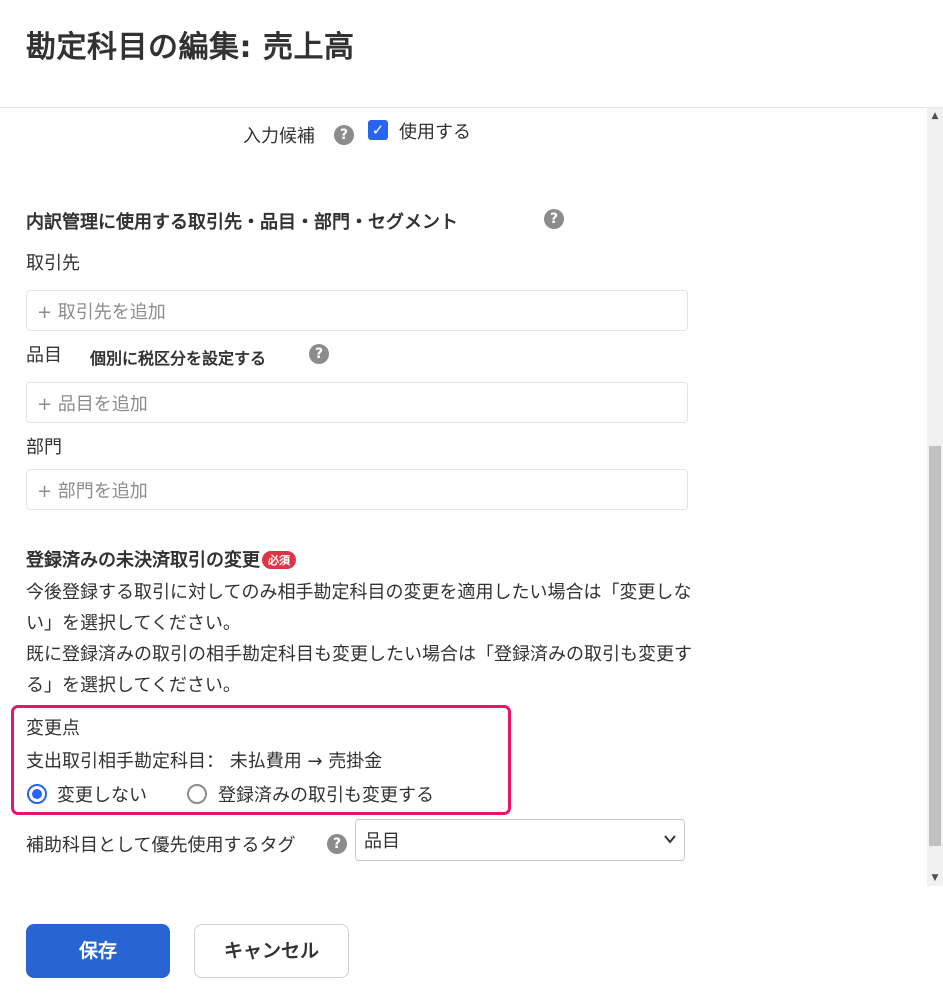  I want to click on add-item-field: + 品目を追加, so click(357, 402).